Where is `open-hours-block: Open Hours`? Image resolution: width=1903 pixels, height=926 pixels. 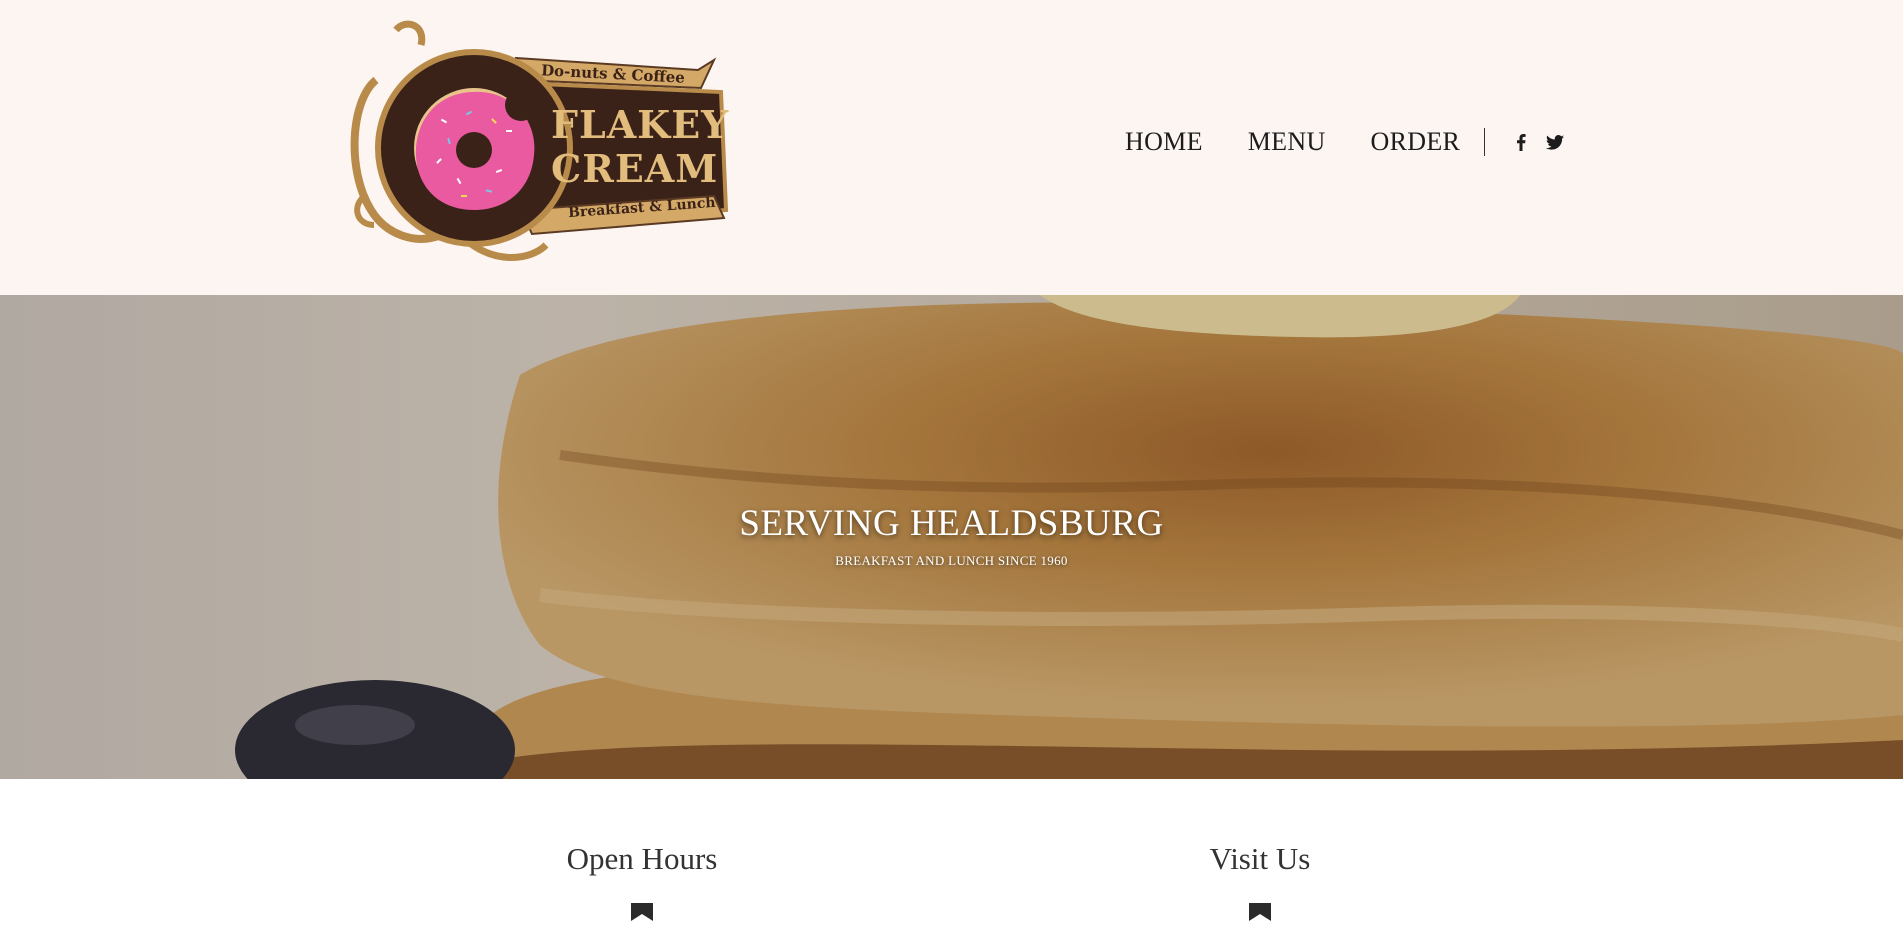 open-hours-block: Open Hours is located at coordinates (642, 883).